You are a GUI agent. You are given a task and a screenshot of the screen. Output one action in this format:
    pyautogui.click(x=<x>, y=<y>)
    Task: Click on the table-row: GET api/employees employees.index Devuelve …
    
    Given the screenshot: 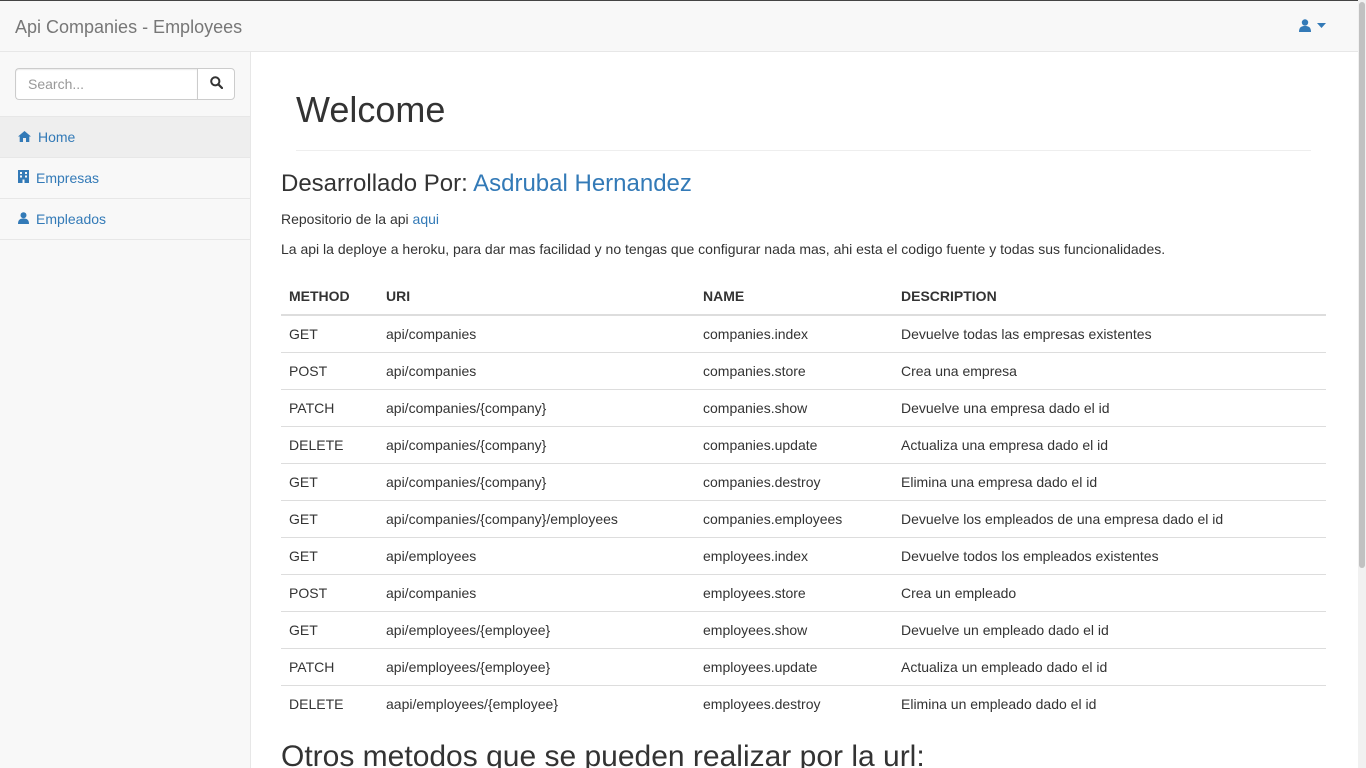 What is the action you would take?
    pyautogui.click(x=803, y=555)
    